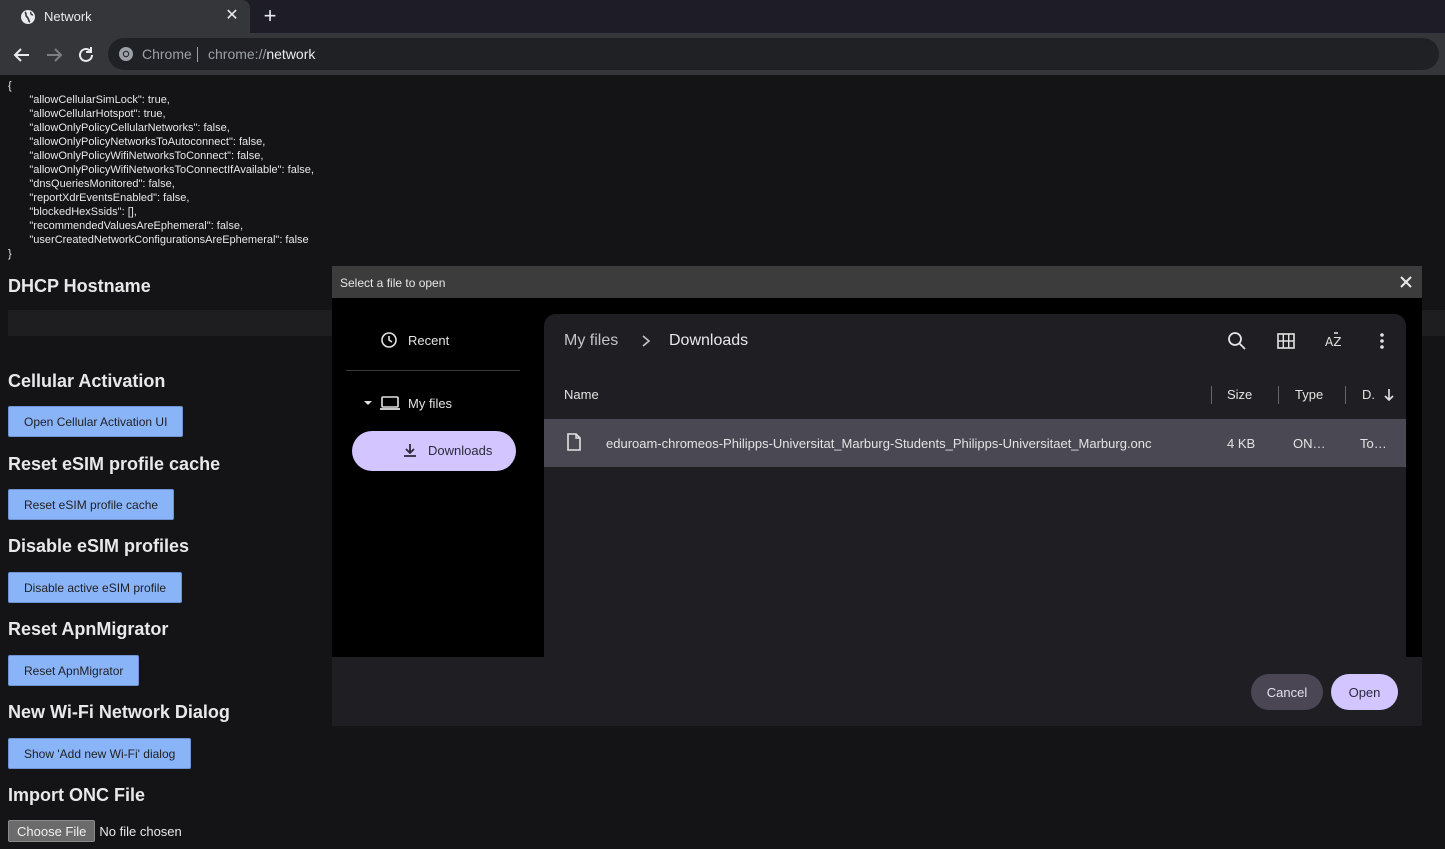 The image size is (1445, 849). Describe the element at coordinates (95, 587) in the screenshot. I see `disable-esim-button: Disable active eSIM profile` at that location.